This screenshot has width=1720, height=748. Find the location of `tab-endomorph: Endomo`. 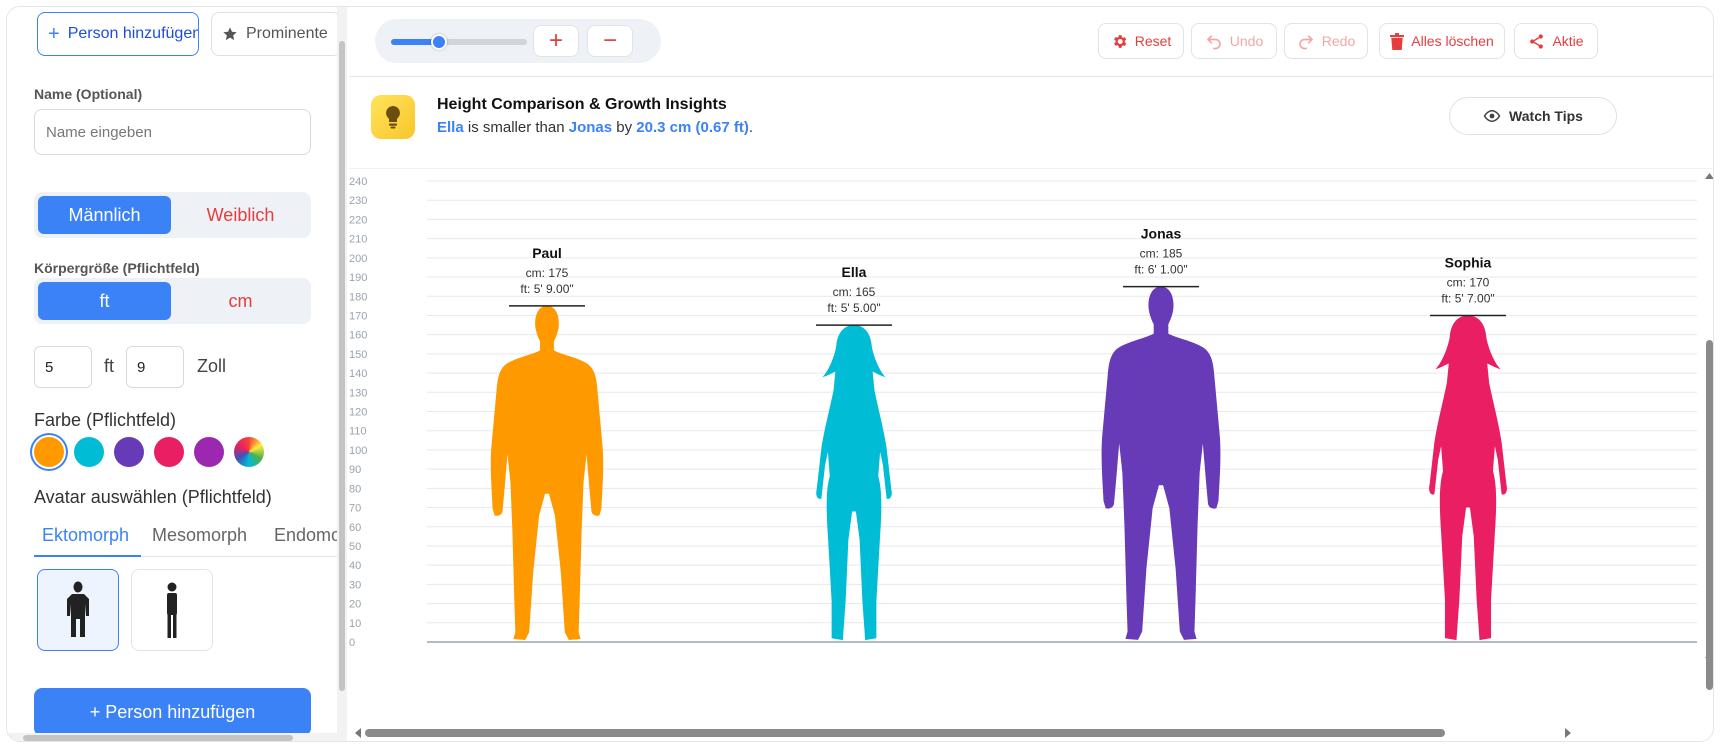

tab-endomorph: Endomo is located at coordinates (307, 535).